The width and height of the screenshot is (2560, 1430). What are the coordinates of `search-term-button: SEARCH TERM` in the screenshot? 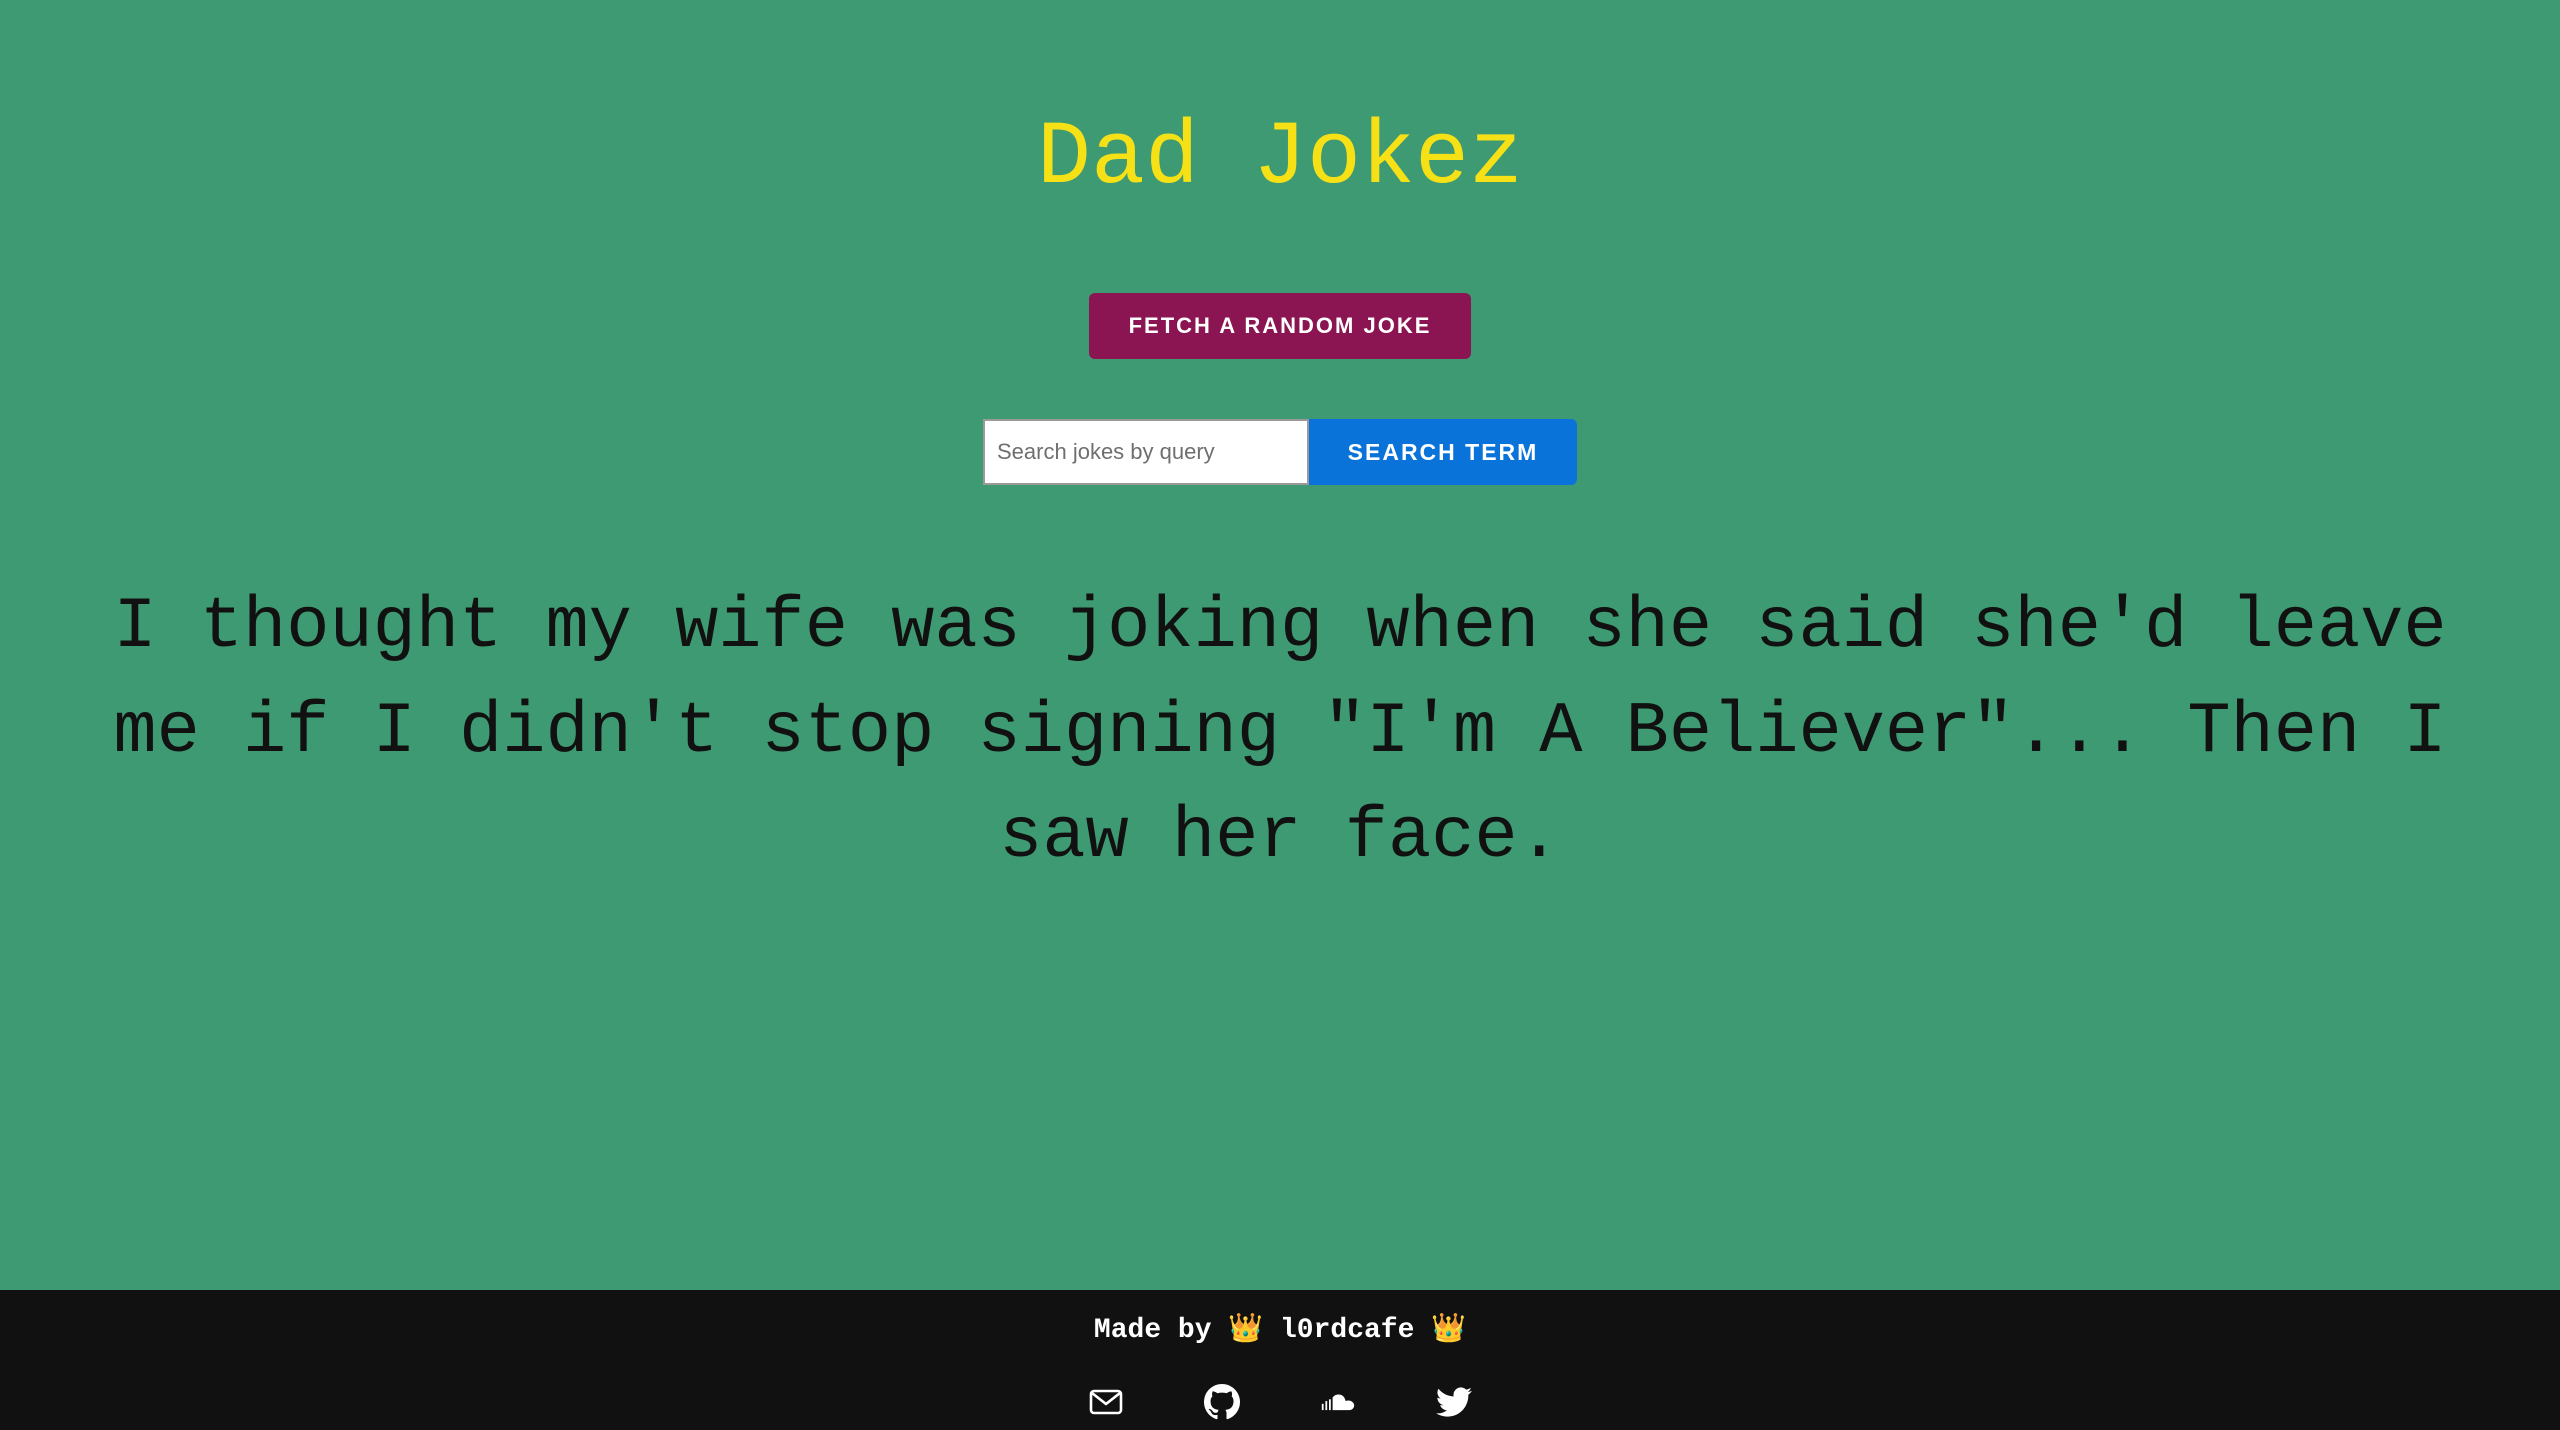 It's located at (1443, 452).